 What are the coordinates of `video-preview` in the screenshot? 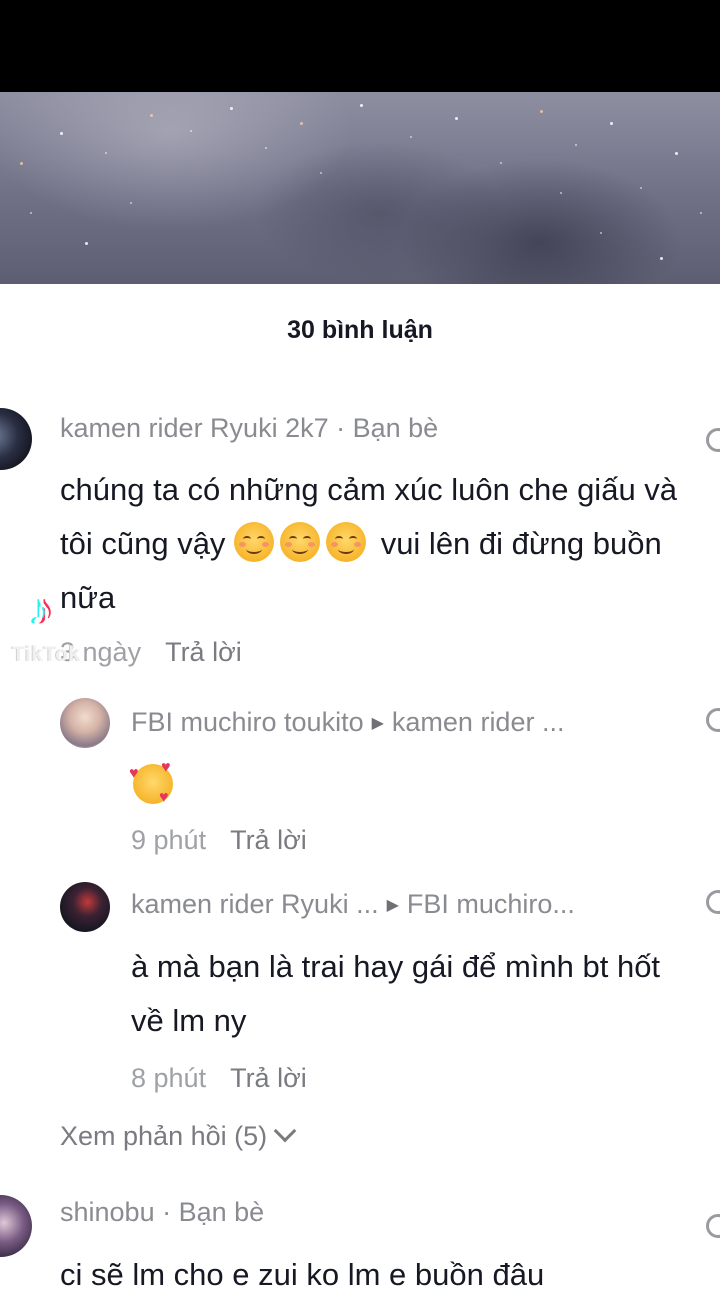 It's located at (360, 188).